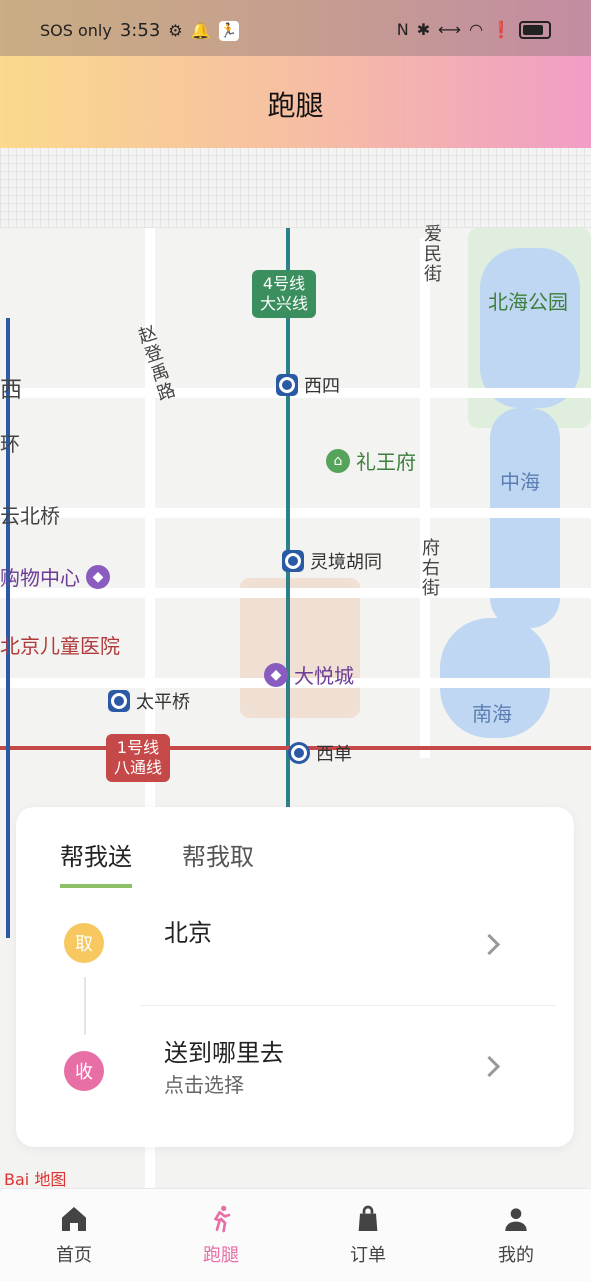  I want to click on bottom-nav: 首页 跑腿 订单 我的, so click(295, 1234).